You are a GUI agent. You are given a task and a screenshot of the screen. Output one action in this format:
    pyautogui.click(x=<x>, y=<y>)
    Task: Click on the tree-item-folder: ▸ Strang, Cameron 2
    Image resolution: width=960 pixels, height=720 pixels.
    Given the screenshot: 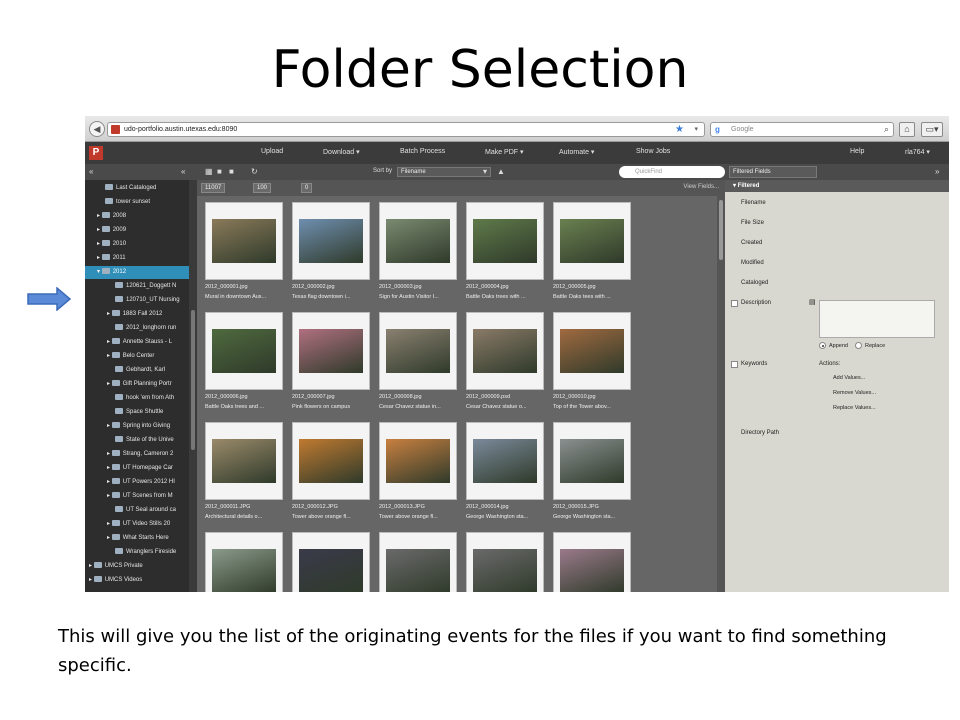 What is the action you would take?
    pyautogui.click(x=137, y=454)
    